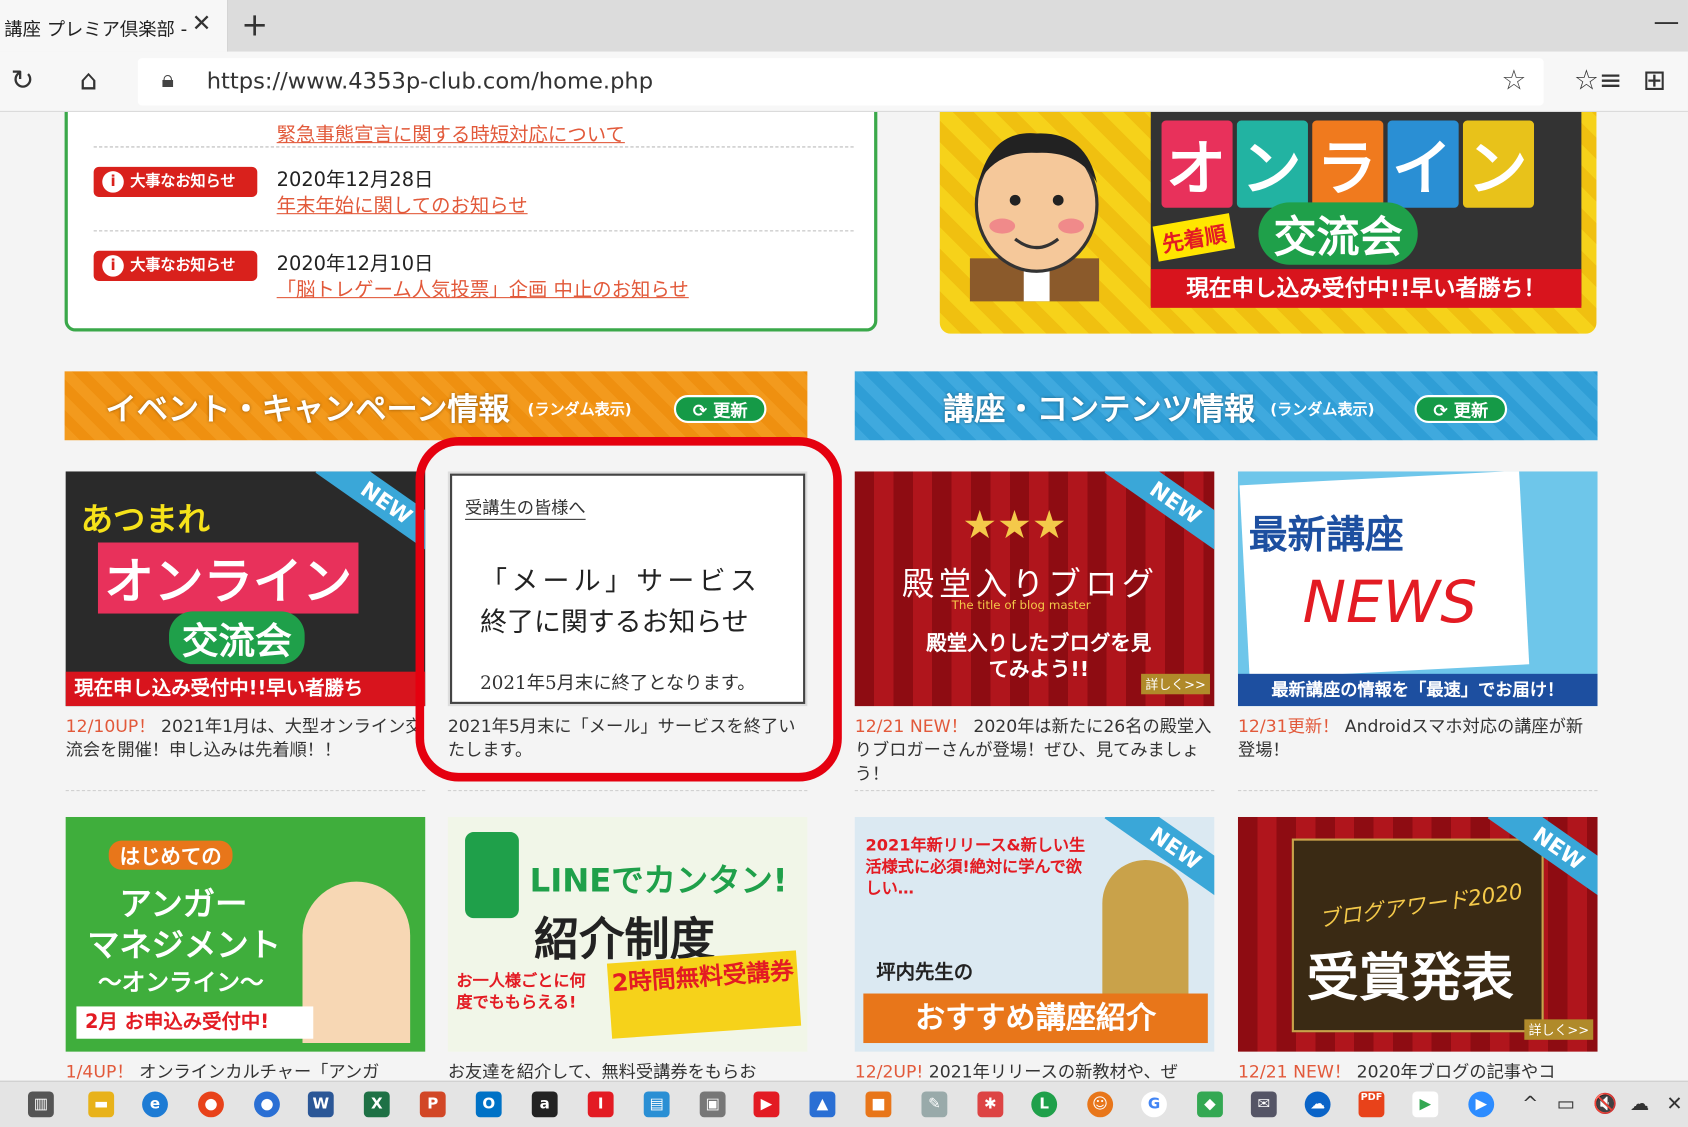 The image size is (1688, 1127). What do you see at coordinates (89, 81) in the screenshot?
I see `home-icon: ⌂` at bounding box center [89, 81].